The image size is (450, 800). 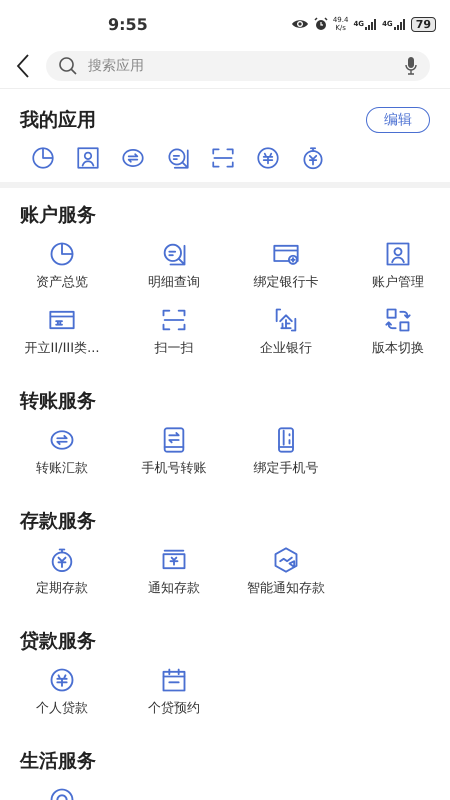 I want to click on section-title: 生活服务, so click(x=57, y=761).